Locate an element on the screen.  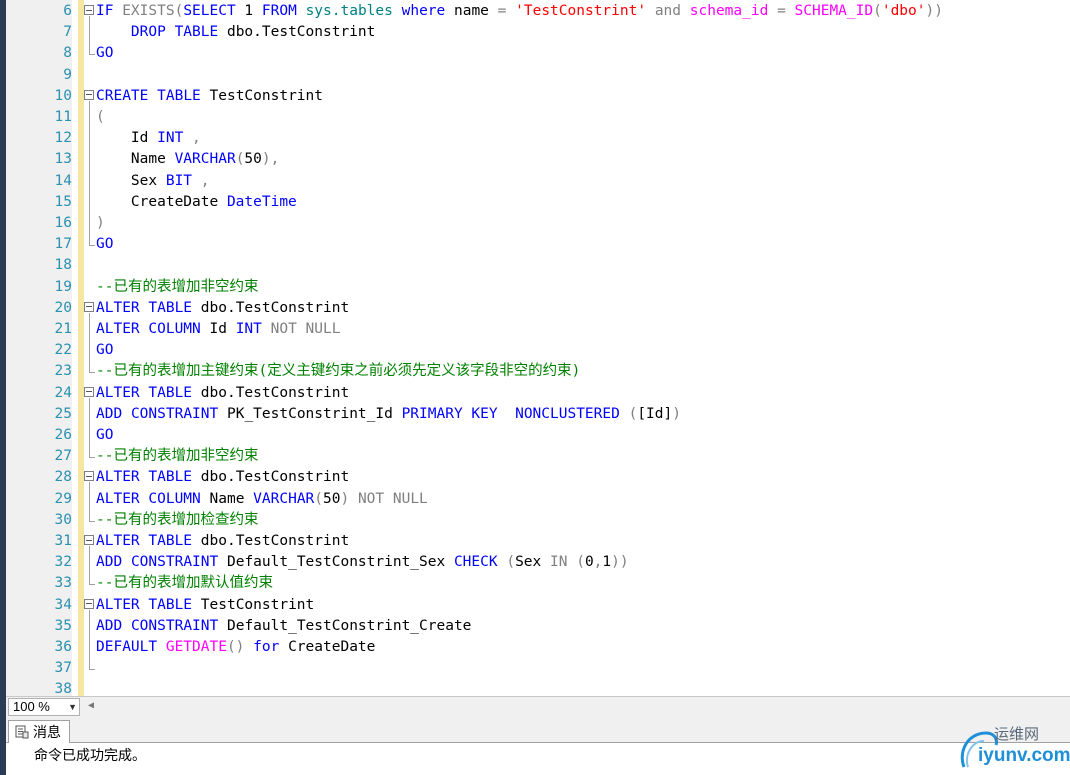
code-text: ALTER COLUMN Name VARCHAR(50) NOT NULL is located at coordinates (262, 499).